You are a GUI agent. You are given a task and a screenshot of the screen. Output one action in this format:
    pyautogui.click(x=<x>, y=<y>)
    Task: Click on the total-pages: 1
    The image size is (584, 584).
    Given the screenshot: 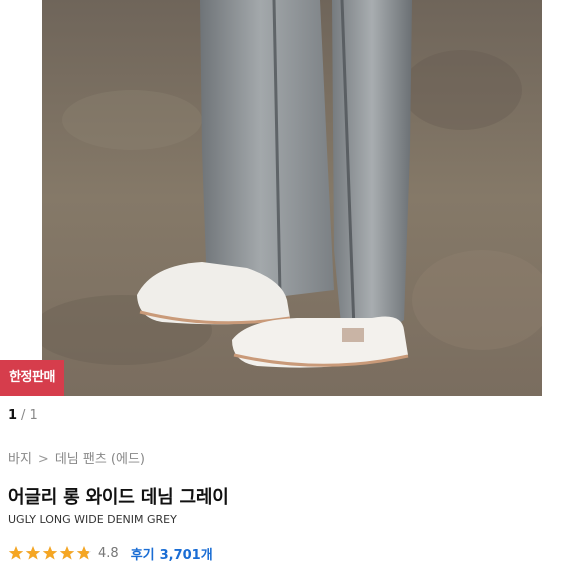 What is the action you would take?
    pyautogui.click(x=33, y=415)
    